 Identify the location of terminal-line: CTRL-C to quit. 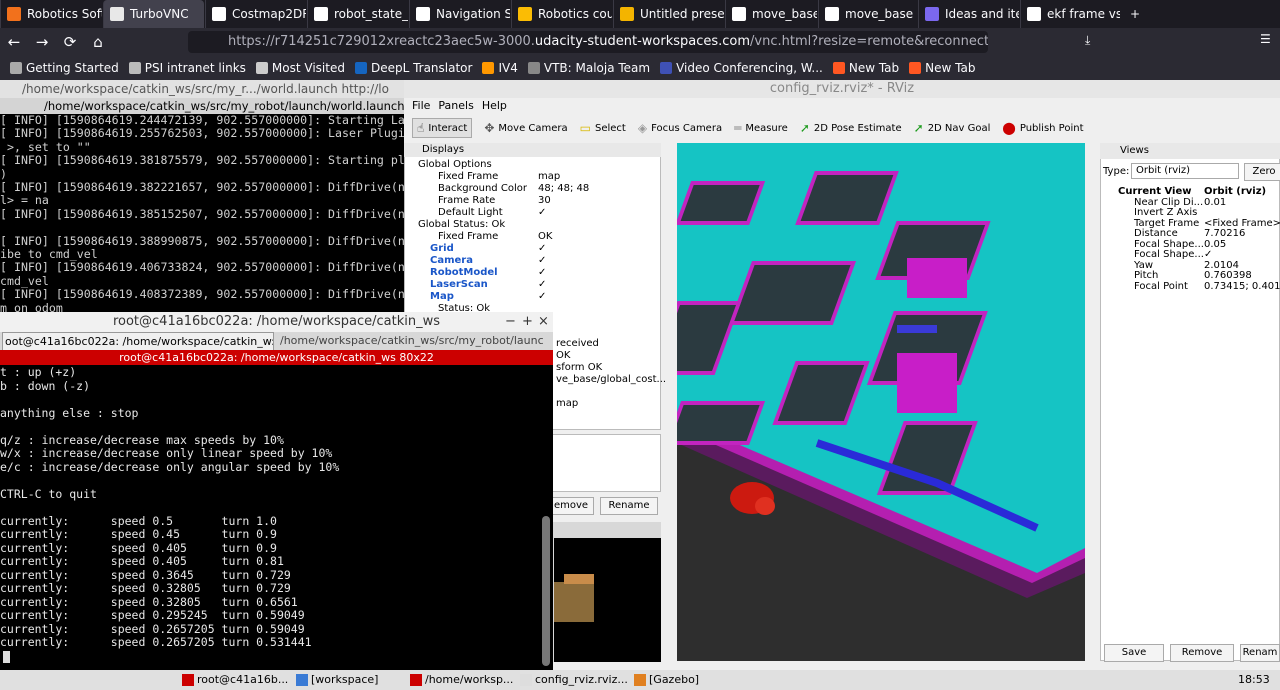
(48, 493).